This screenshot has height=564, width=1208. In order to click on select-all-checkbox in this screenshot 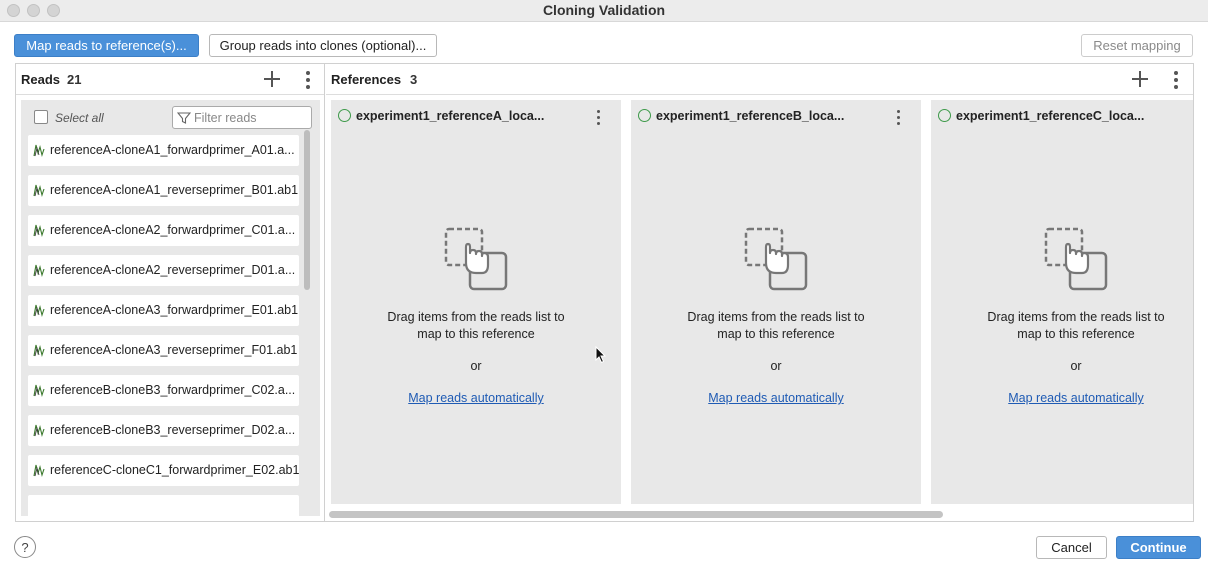, I will do `click(41, 117)`.